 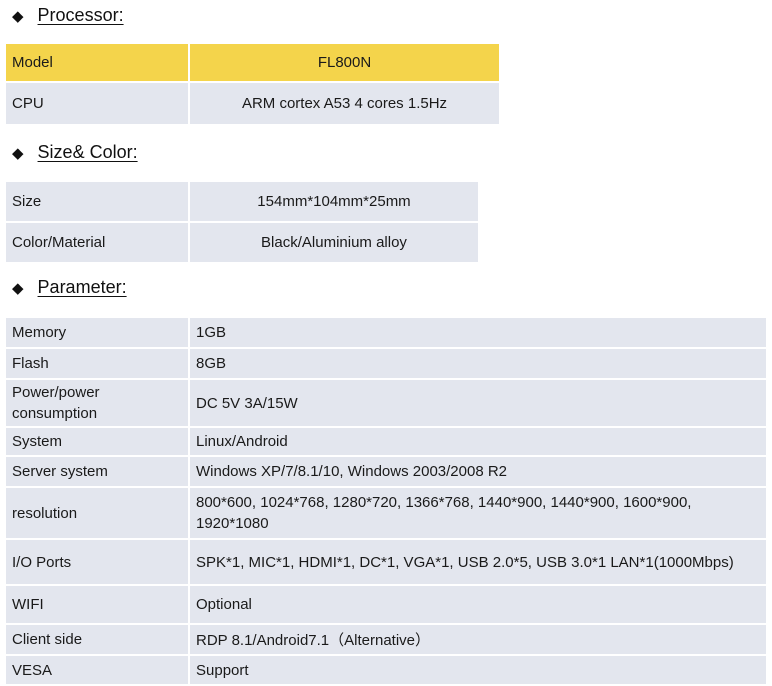 I want to click on row-label: Power/power consumption, so click(x=97, y=403).